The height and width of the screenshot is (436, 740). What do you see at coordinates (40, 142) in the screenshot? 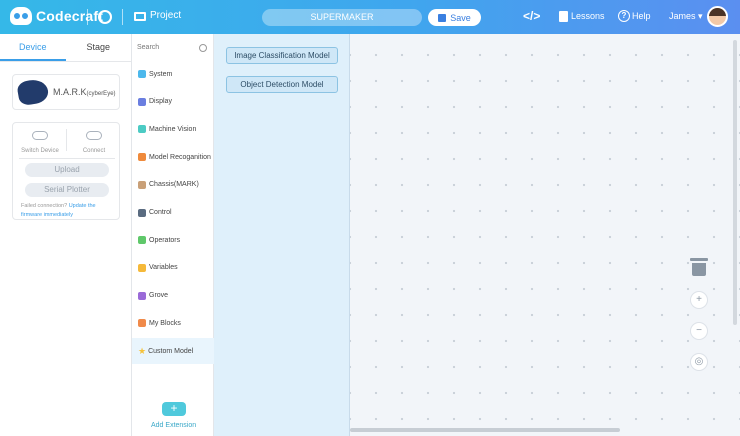
I see `switch-device-button: Switch Device` at bounding box center [40, 142].